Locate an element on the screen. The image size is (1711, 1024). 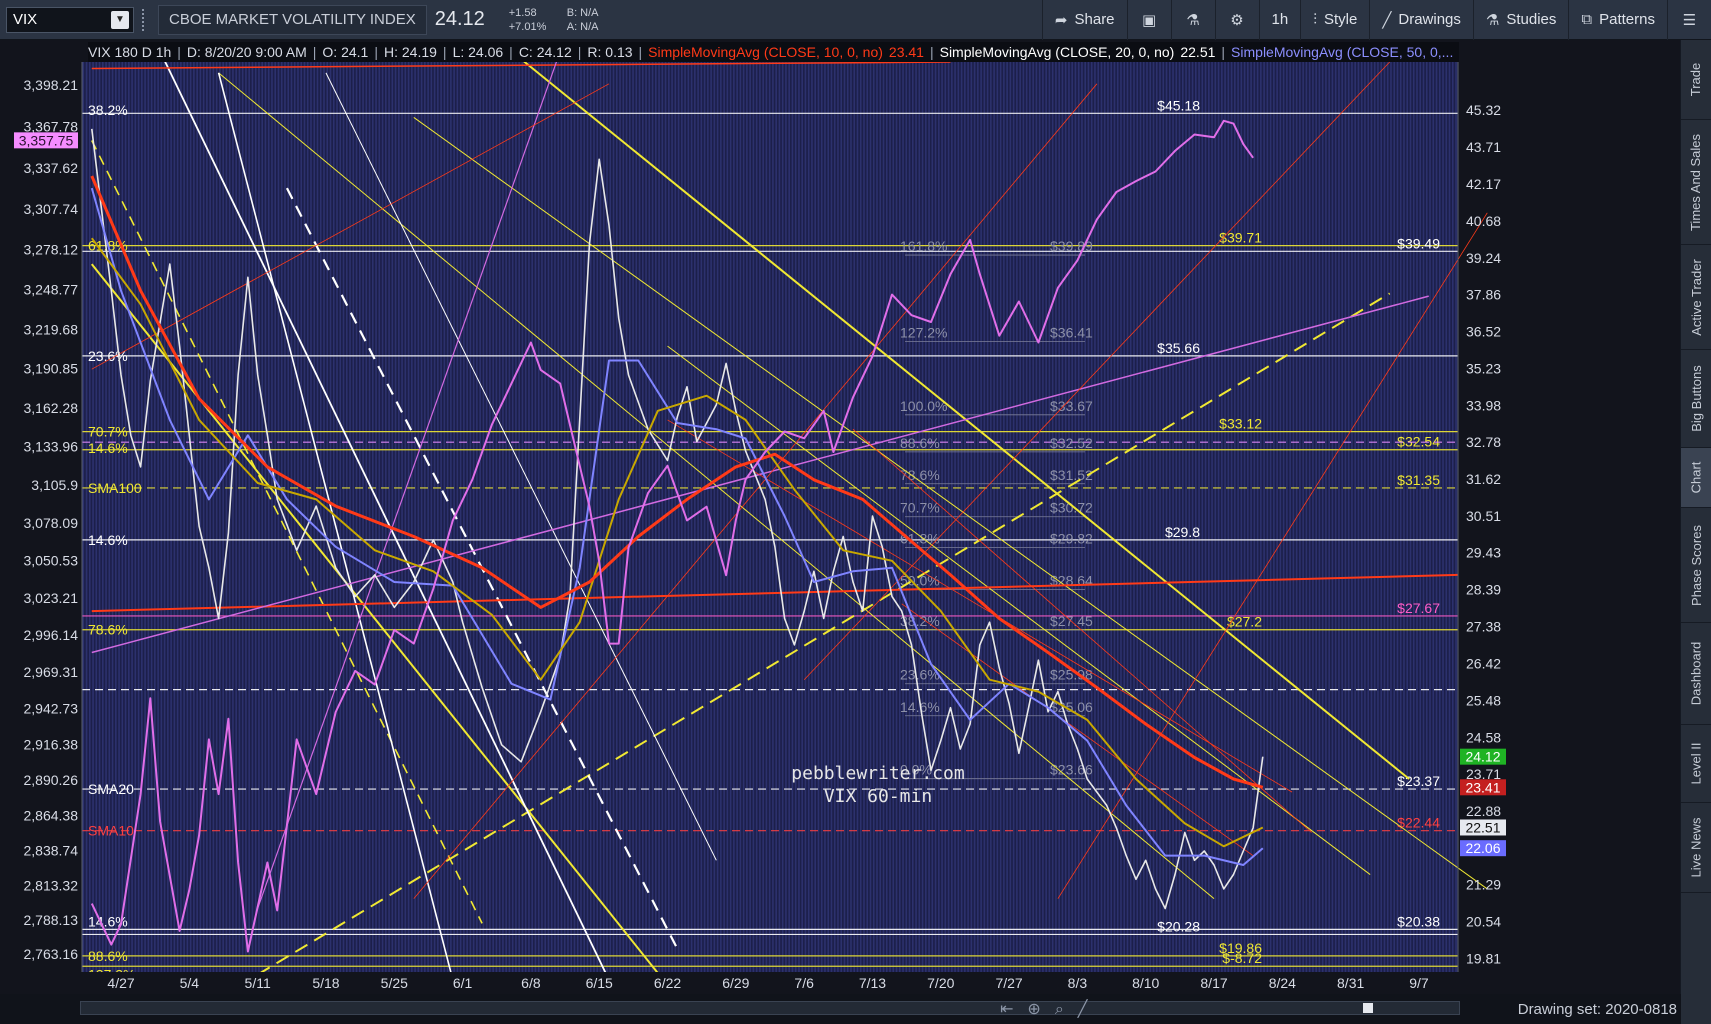
interval-label: 1h is located at coordinates (1280, 19).